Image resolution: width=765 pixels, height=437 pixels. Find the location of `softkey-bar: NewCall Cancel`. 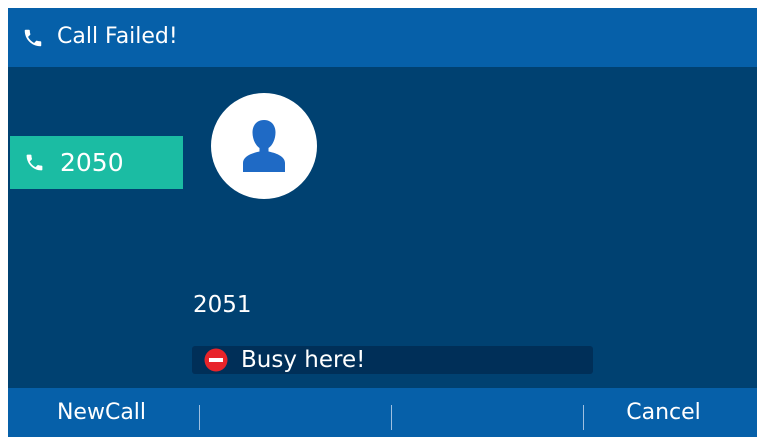

softkey-bar: NewCall Cancel is located at coordinates (382, 412).